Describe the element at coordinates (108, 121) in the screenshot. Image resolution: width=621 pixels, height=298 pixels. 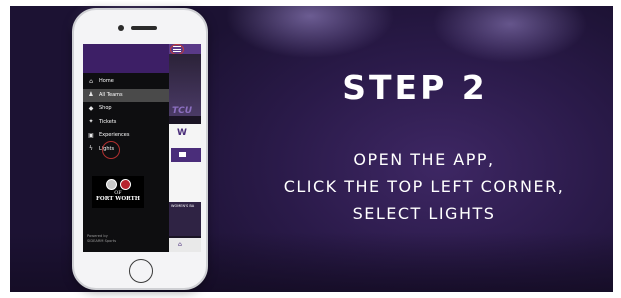
I see `menu-item-label: Tickets` at that location.